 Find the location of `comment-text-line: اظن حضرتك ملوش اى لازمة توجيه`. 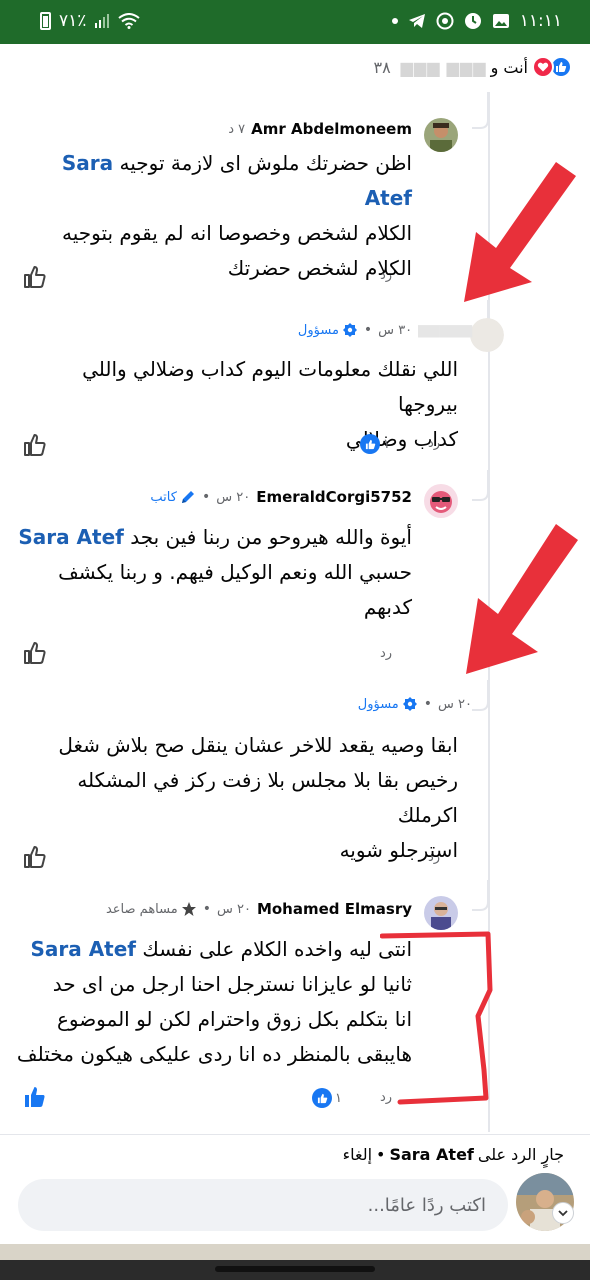

comment-text-line: اظن حضرتك ملوش اى لازمة توجيه is located at coordinates (265, 163).